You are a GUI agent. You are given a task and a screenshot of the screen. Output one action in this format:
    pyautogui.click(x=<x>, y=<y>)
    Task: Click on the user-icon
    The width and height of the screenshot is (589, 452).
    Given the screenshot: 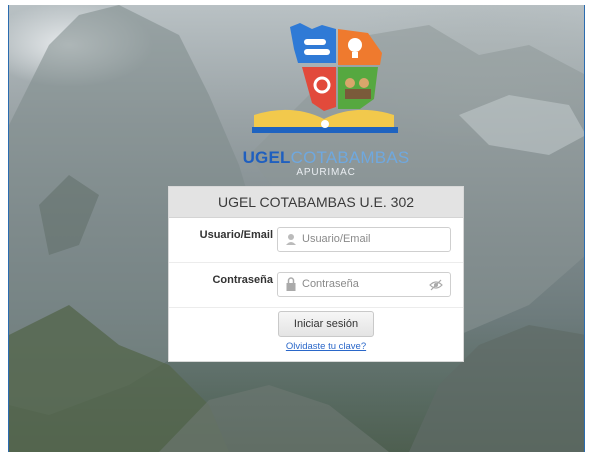 What is the action you would take?
    pyautogui.click(x=291, y=239)
    